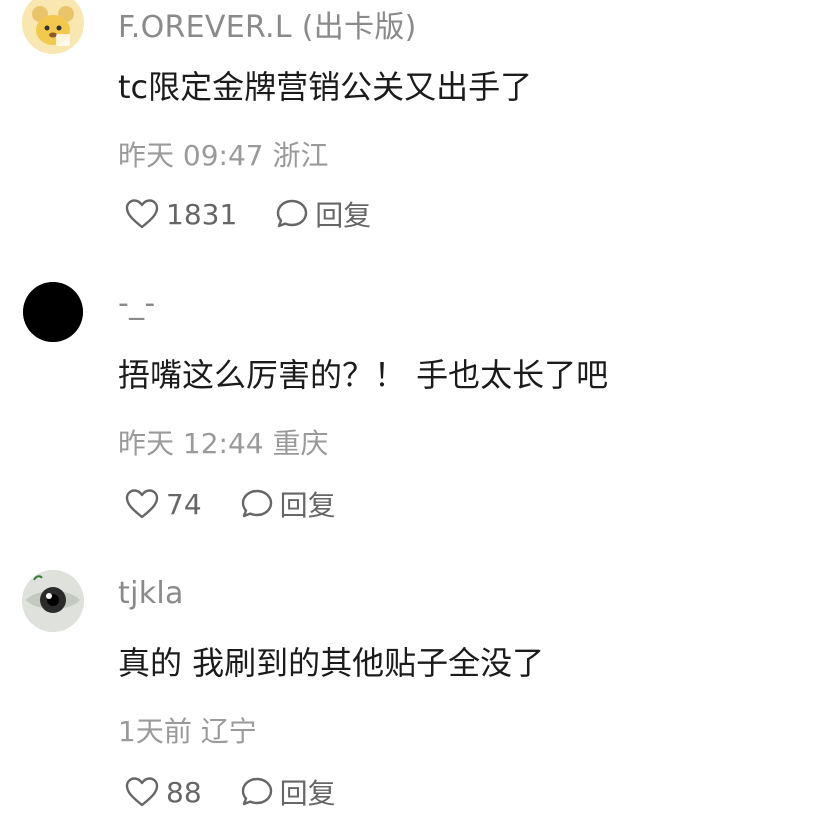  What do you see at coordinates (363, 375) in the screenshot?
I see `comment-text: 捂嘴这么厉害的？！ 手也太长了吧` at bounding box center [363, 375].